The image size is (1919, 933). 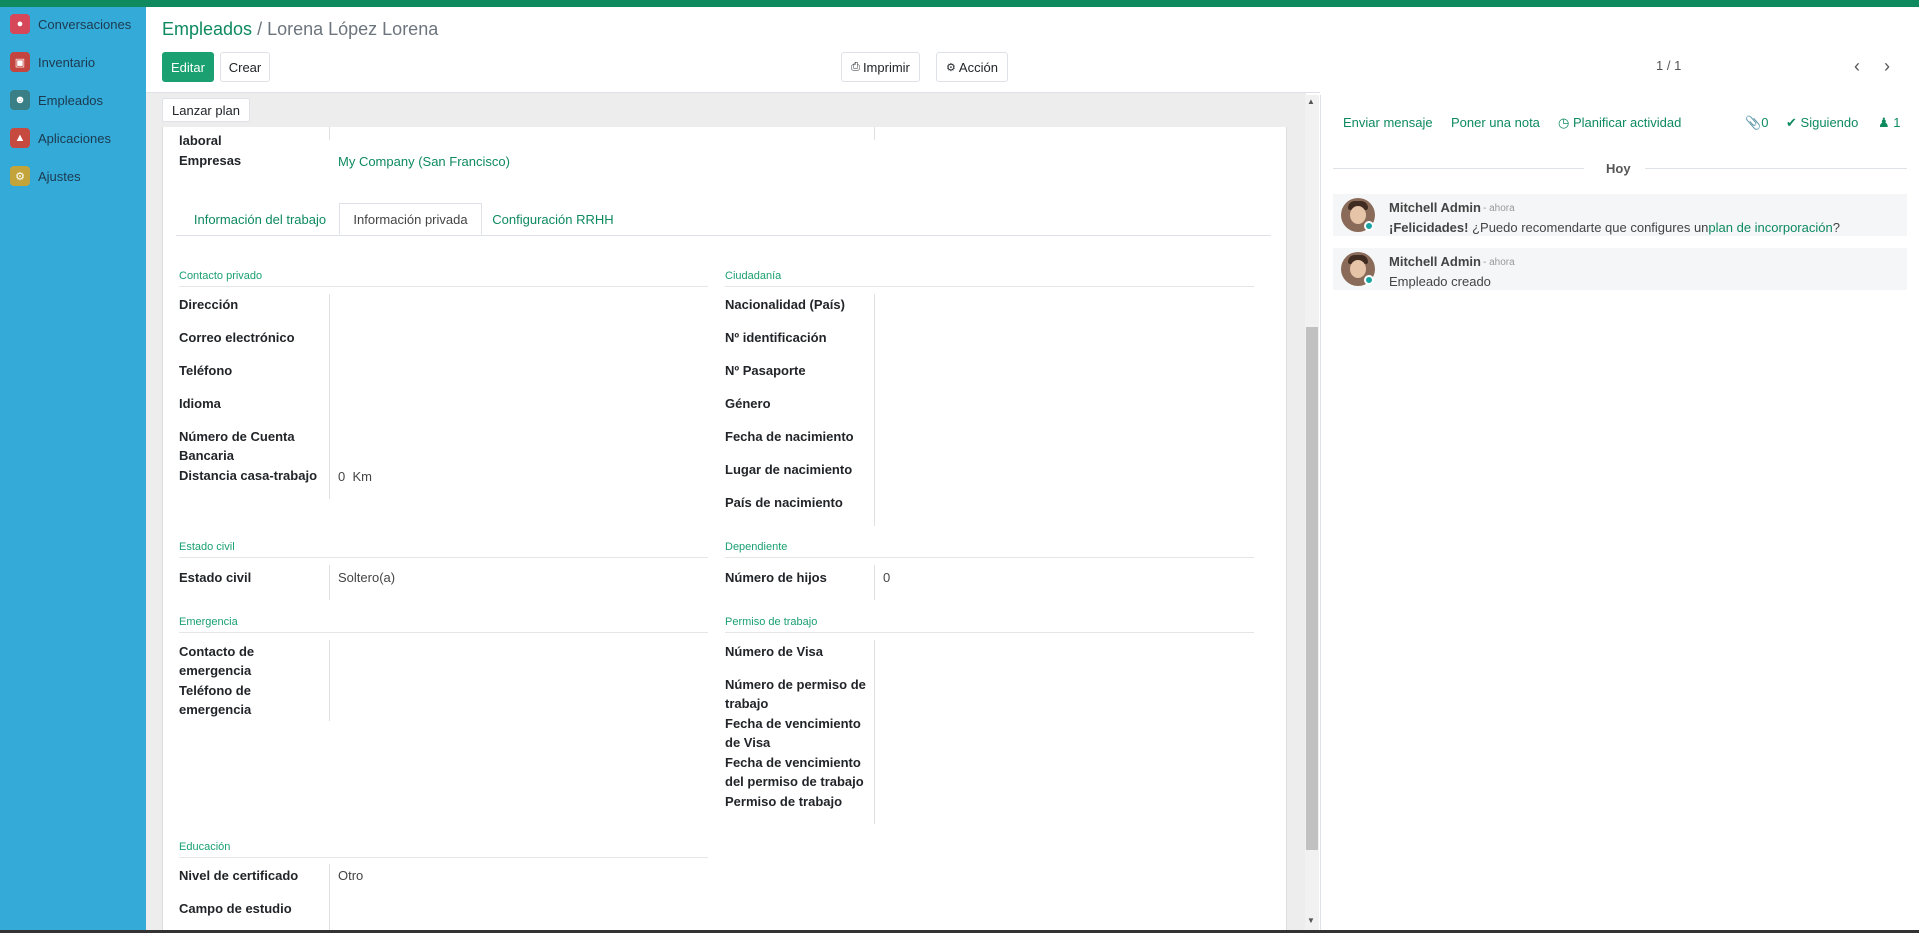 I want to click on field-label-certificate-level: Nivel de certificado, so click(x=239, y=875).